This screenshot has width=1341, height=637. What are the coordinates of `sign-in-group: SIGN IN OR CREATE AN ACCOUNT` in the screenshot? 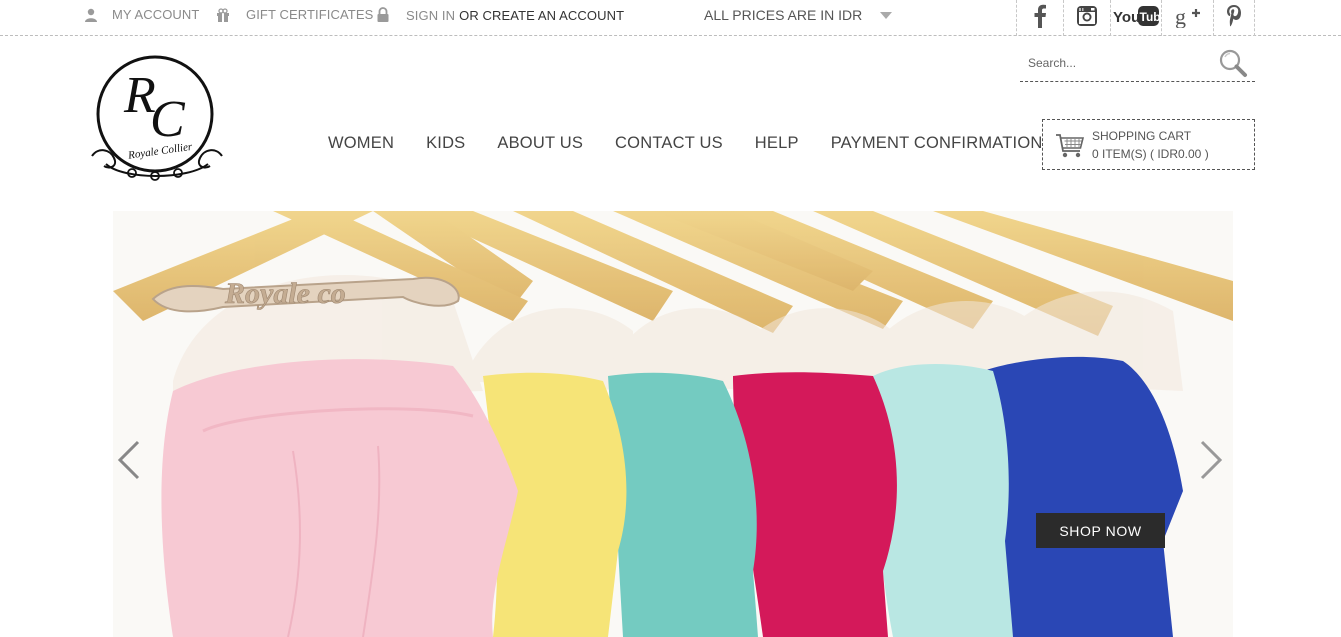 It's located at (500, 15).